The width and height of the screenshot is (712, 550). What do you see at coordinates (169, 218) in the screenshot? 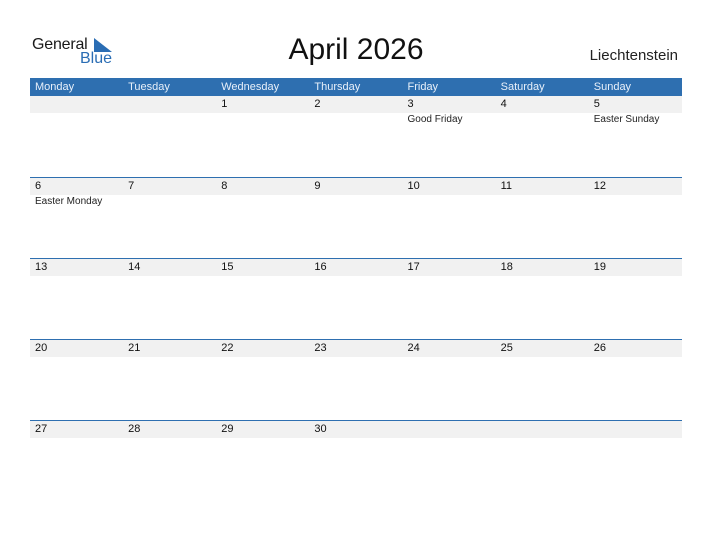
I see `day-cell: 7` at bounding box center [169, 218].